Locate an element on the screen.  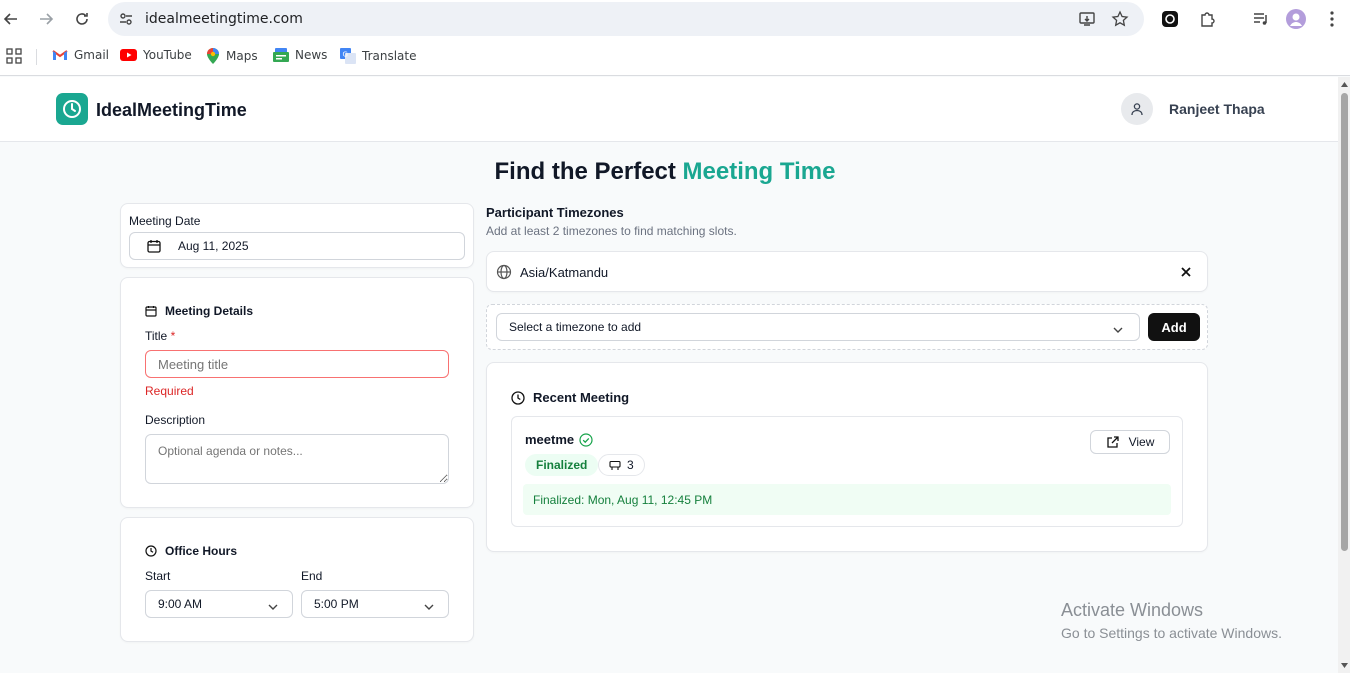
meeting-date-label: Meeting Date is located at coordinates (165, 221).